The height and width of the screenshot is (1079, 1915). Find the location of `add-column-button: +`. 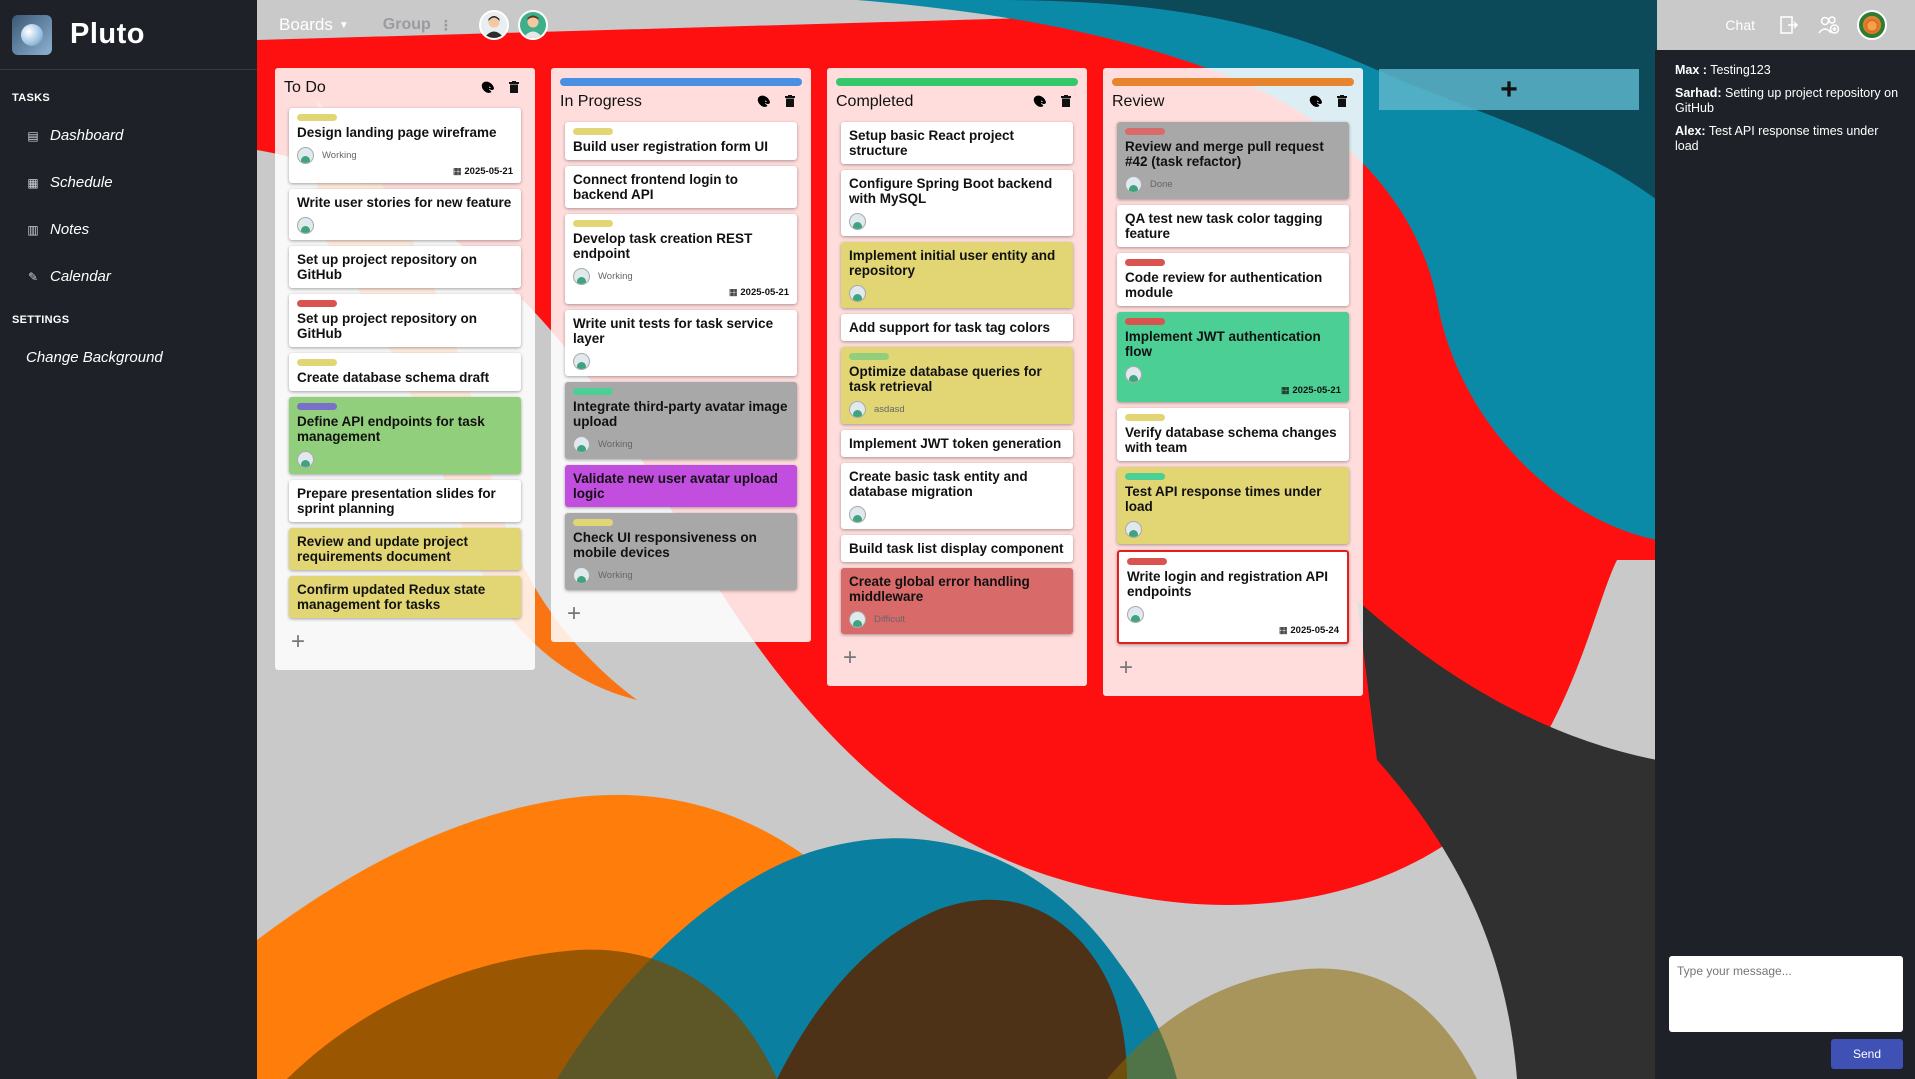

add-column-button: + is located at coordinates (1509, 89).